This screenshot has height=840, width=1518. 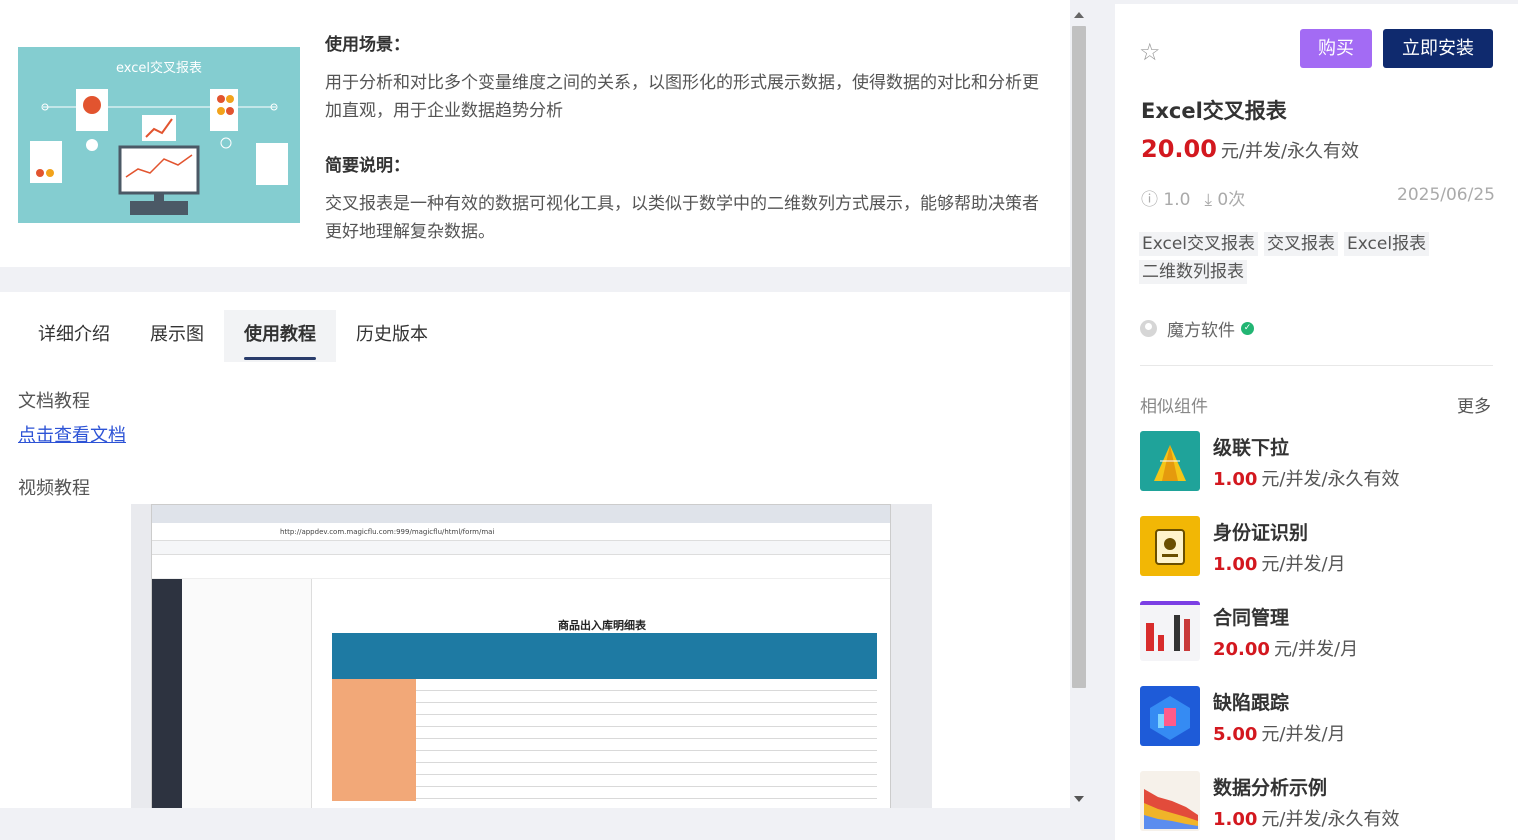 What do you see at coordinates (1318, 197) in the screenshot?
I see `product-meta: ⓘ 1.0 ⤓ 0次 2025/06/25` at bounding box center [1318, 197].